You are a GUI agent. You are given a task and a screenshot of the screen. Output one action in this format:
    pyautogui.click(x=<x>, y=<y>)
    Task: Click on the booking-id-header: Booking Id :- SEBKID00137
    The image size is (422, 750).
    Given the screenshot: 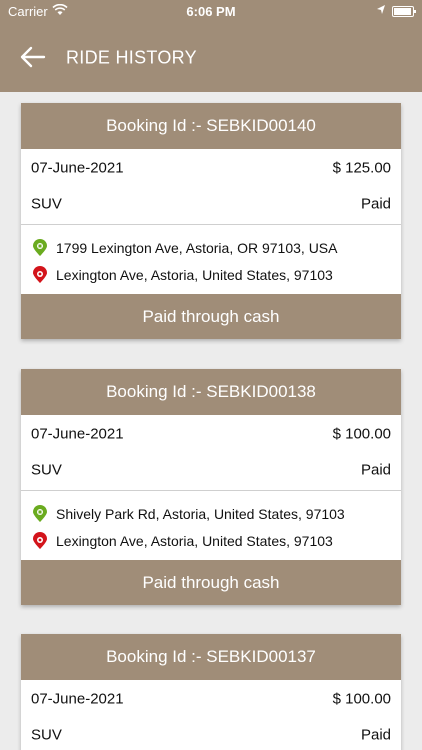 What is the action you would take?
    pyautogui.click(x=211, y=657)
    